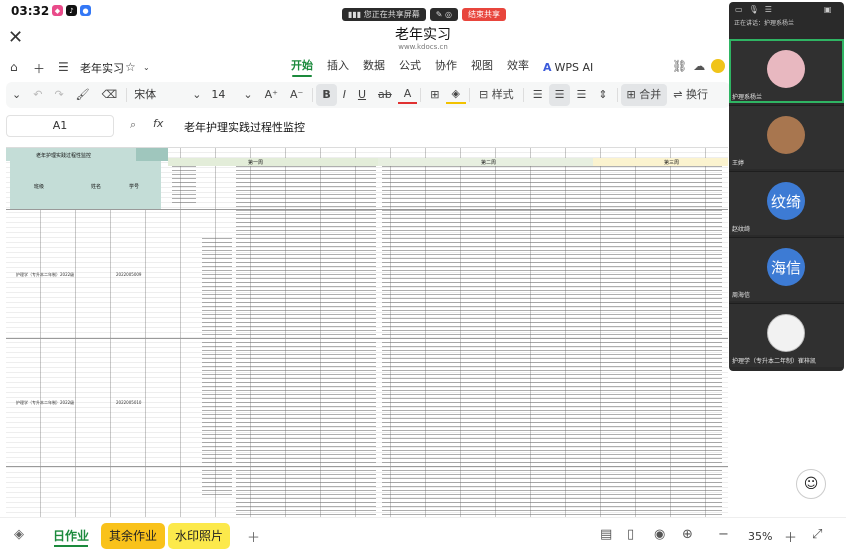 The width and height of the screenshot is (846, 556). I want to click on redo-icon: ↷, so click(58, 95).